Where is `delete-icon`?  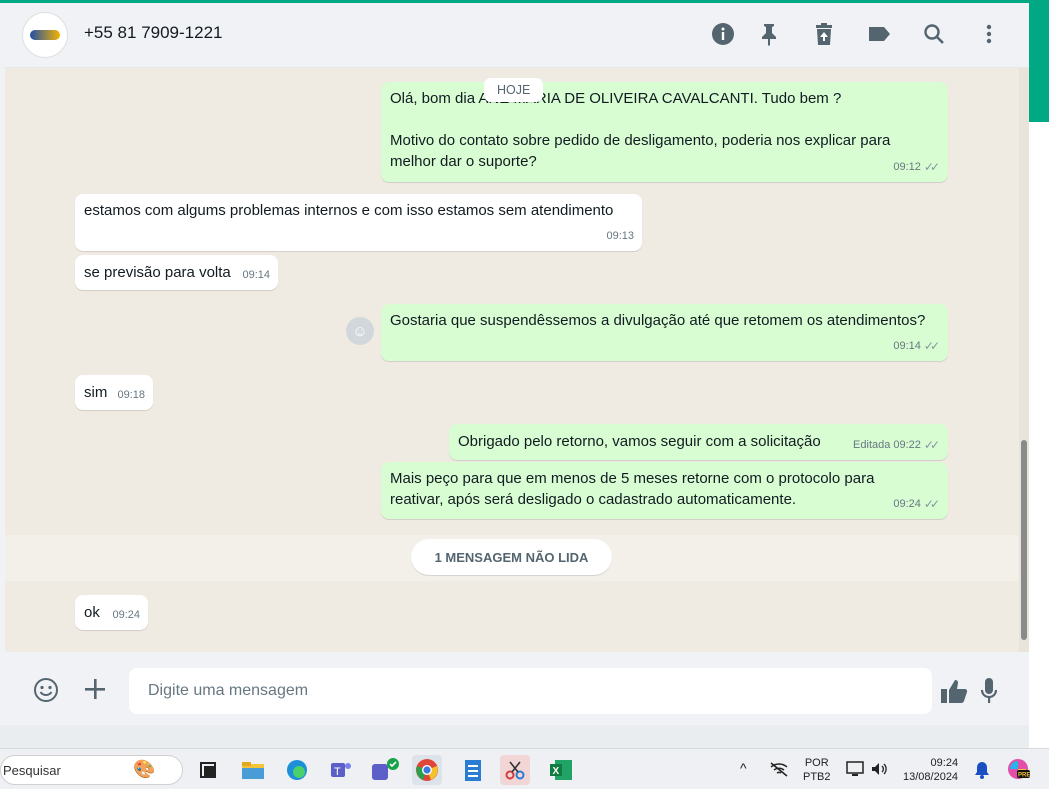 delete-icon is located at coordinates (824, 34).